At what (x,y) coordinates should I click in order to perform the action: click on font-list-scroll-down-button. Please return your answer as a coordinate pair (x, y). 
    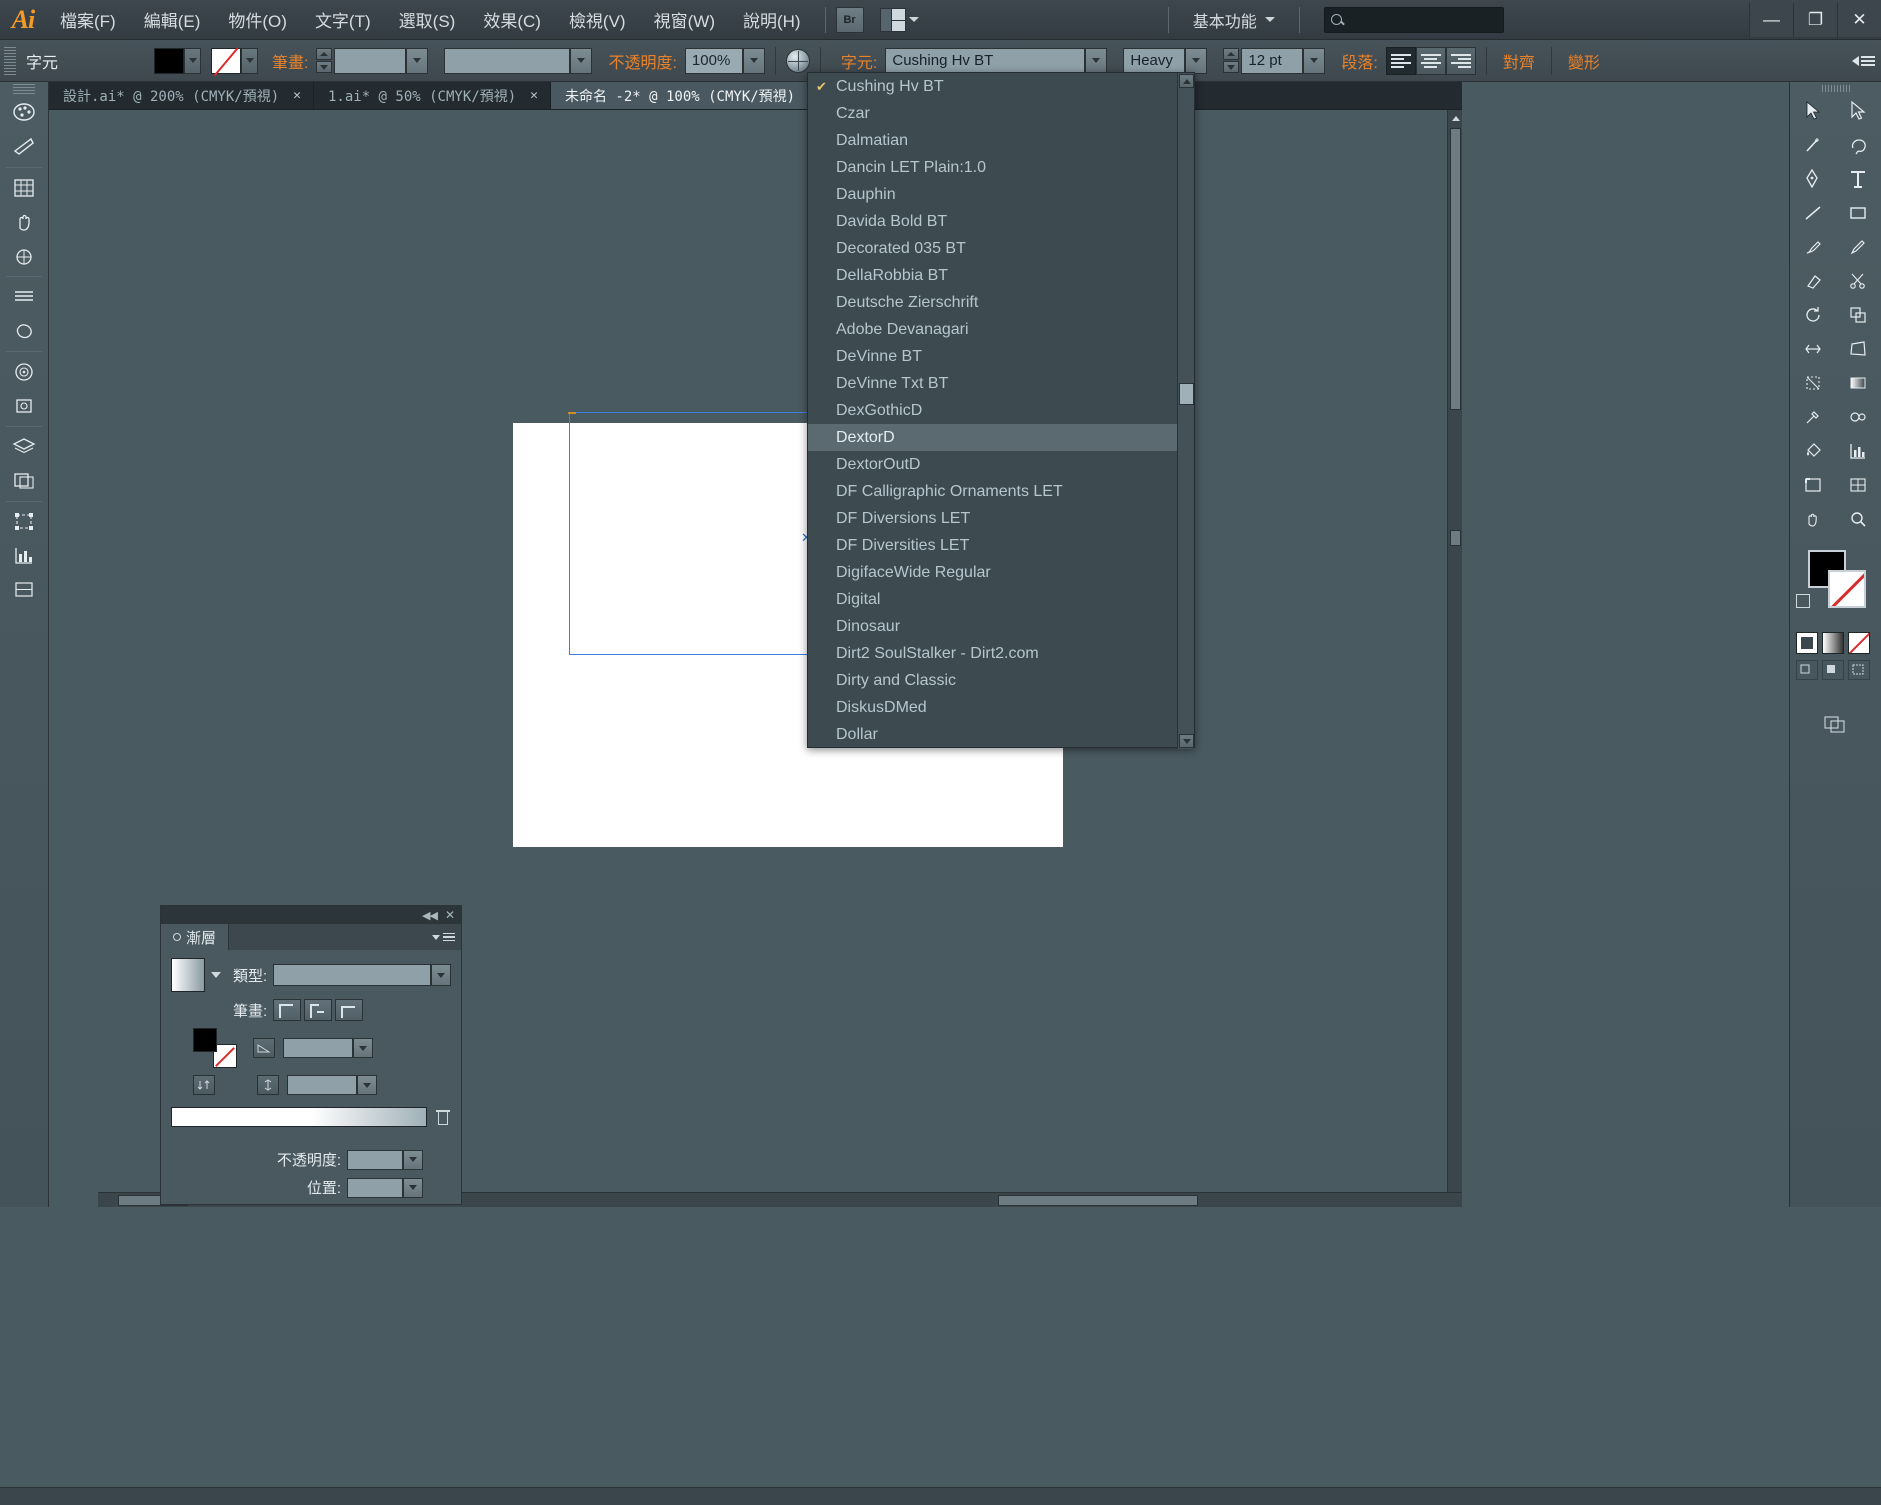
    Looking at the image, I should click on (1186, 741).